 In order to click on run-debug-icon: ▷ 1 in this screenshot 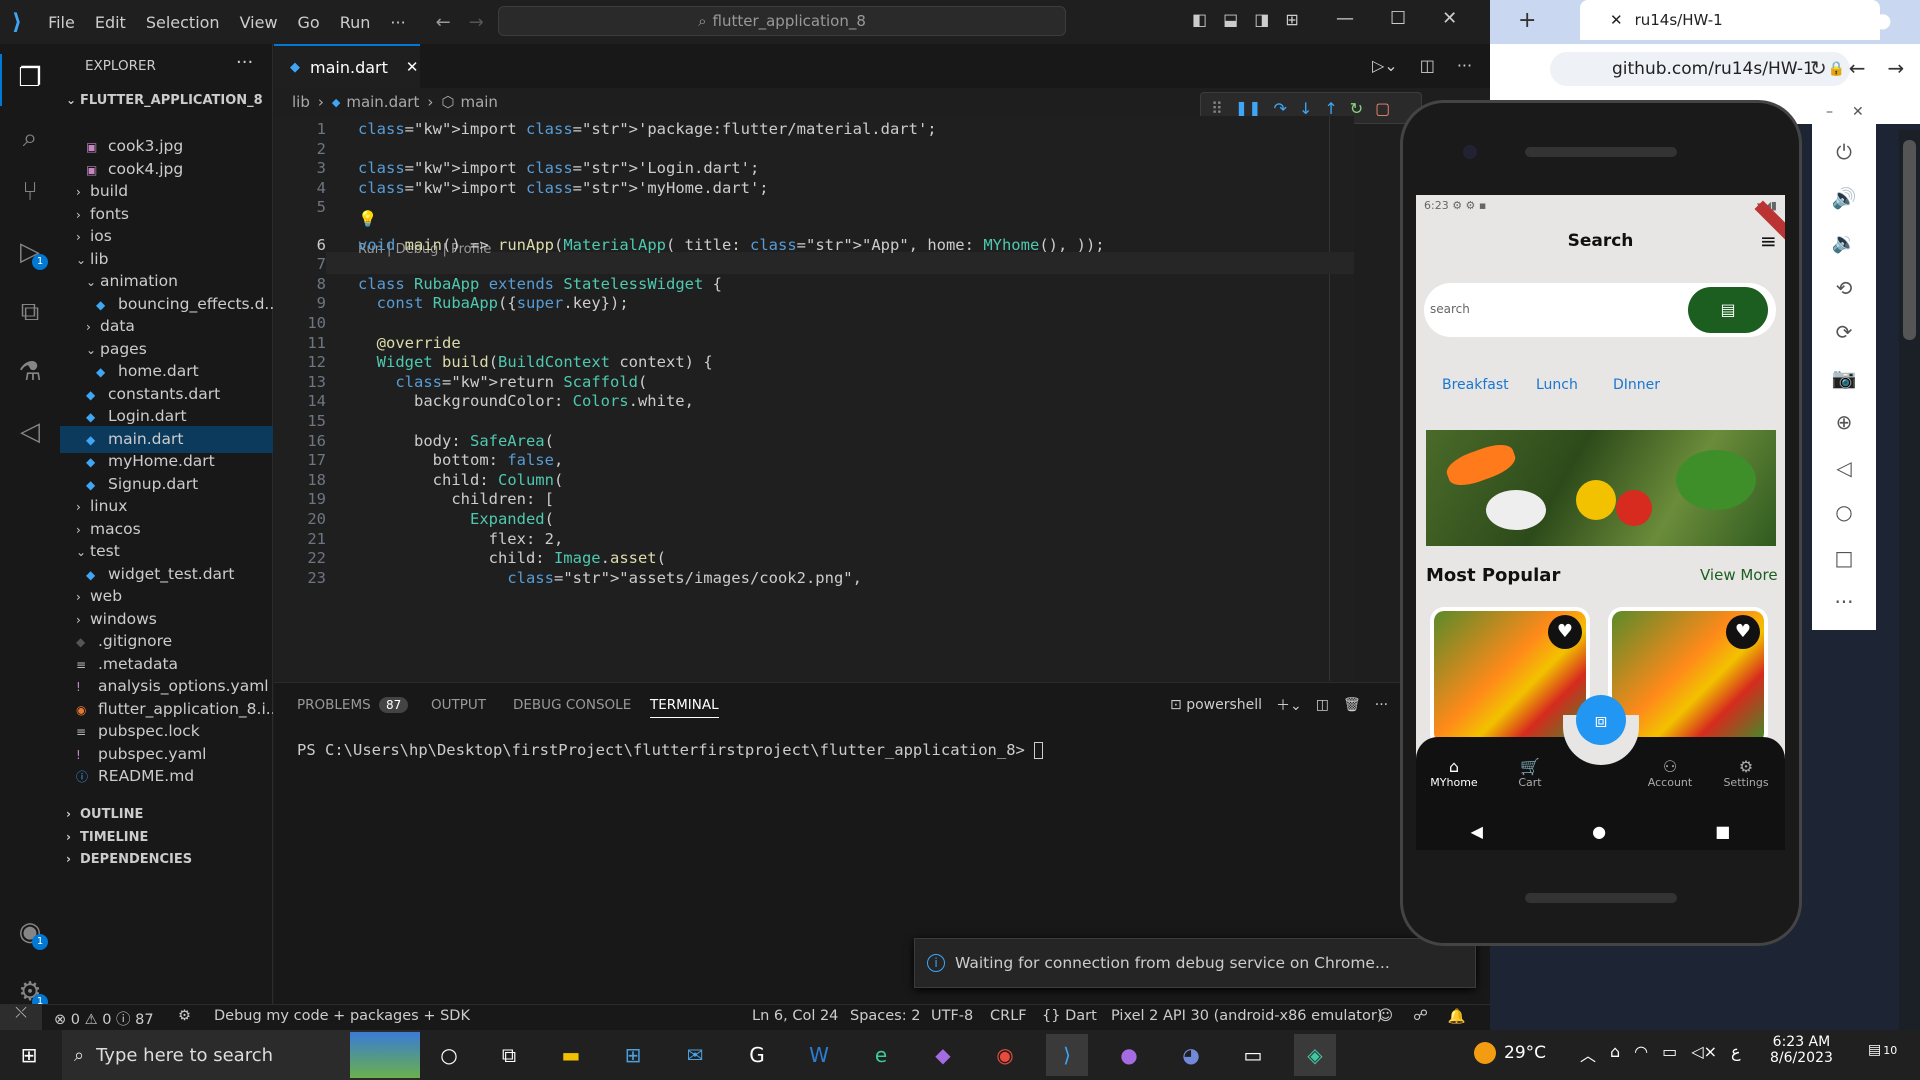, I will do `click(30, 252)`.